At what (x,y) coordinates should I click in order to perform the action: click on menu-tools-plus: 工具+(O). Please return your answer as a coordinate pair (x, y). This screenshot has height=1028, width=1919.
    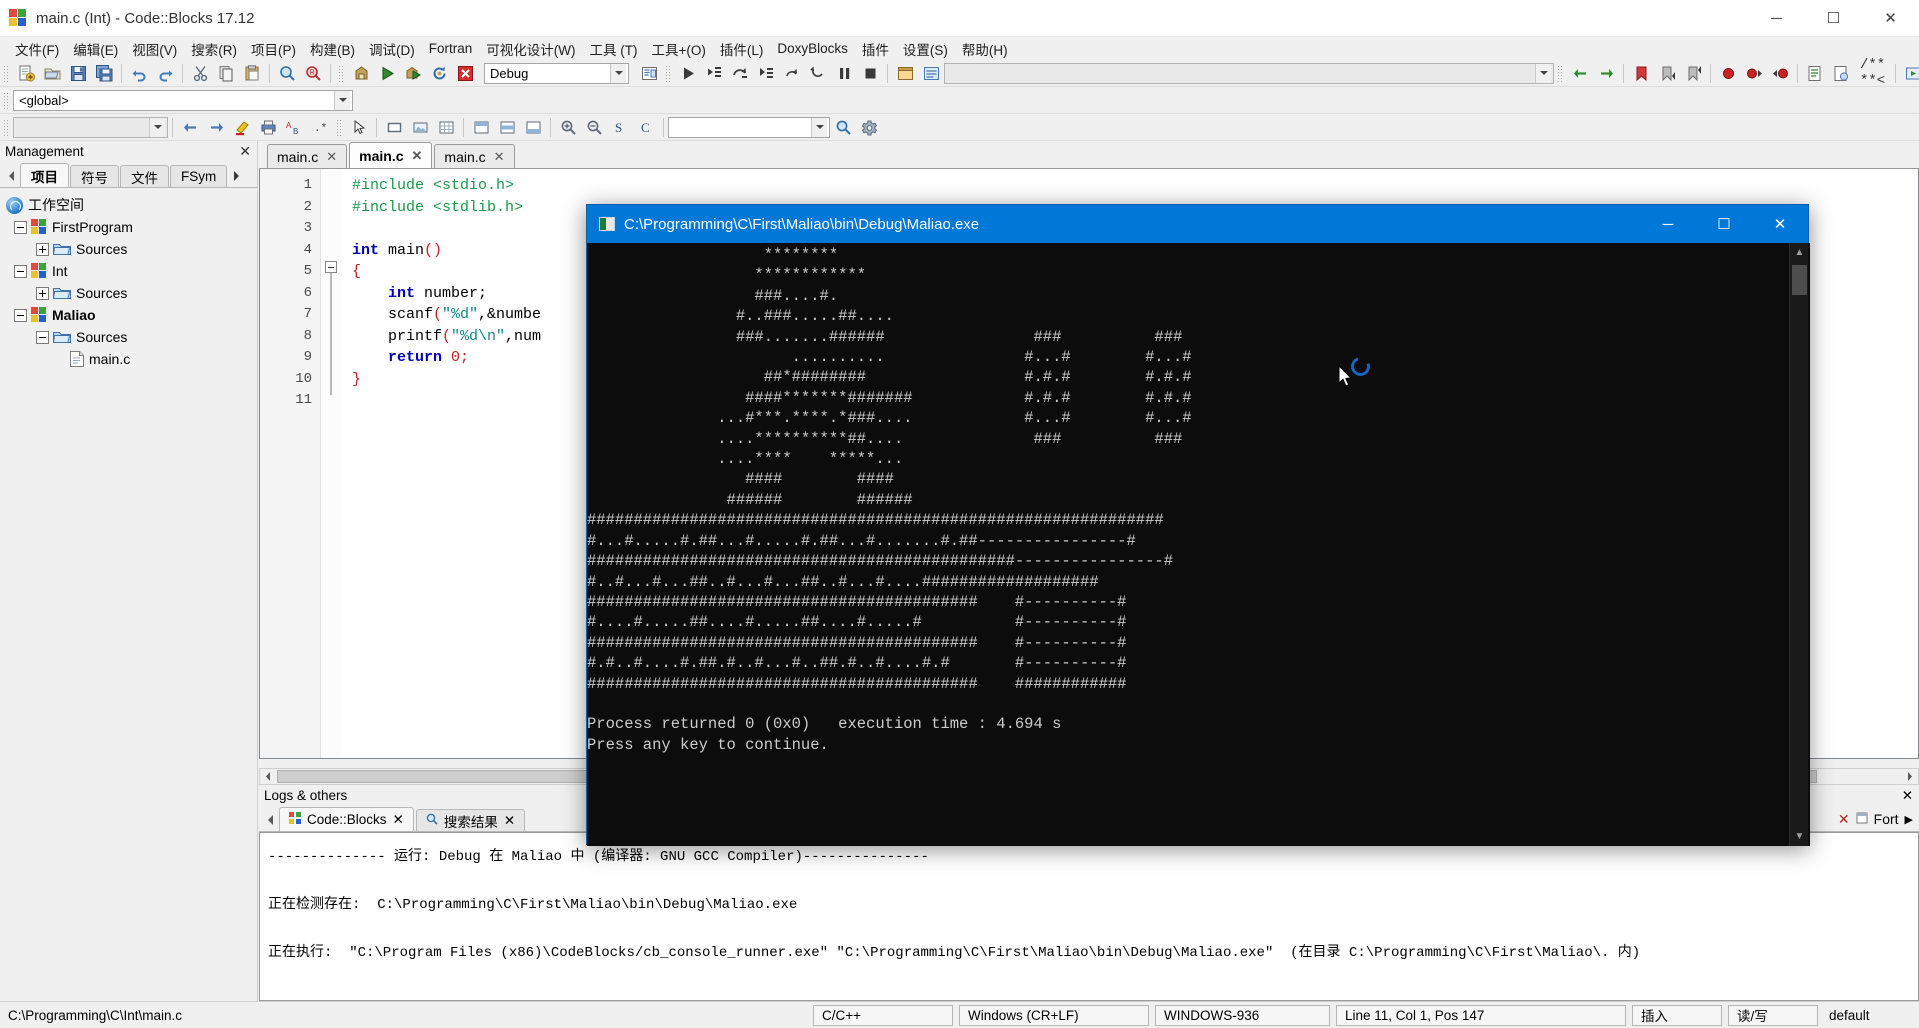
    Looking at the image, I should click on (679, 49).